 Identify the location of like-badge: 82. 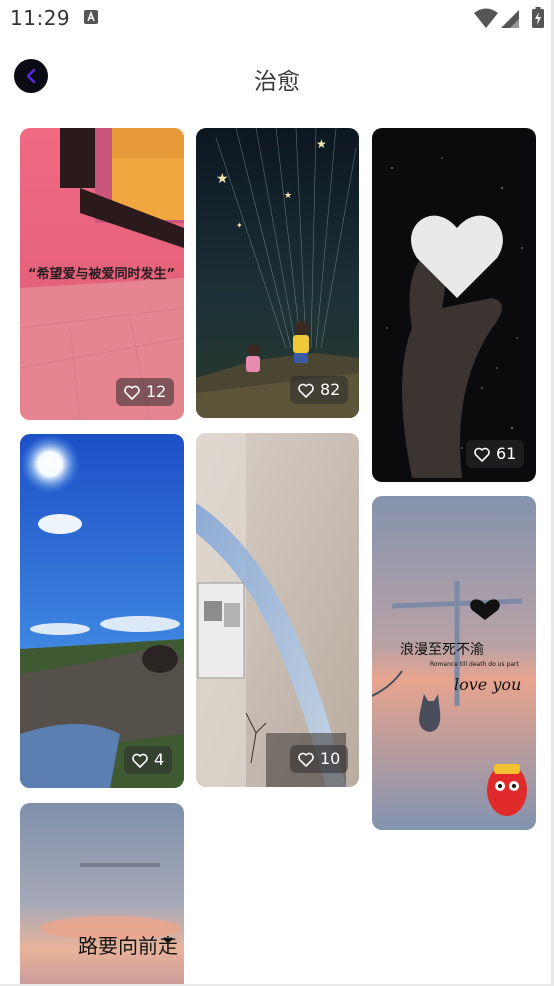
(319, 390).